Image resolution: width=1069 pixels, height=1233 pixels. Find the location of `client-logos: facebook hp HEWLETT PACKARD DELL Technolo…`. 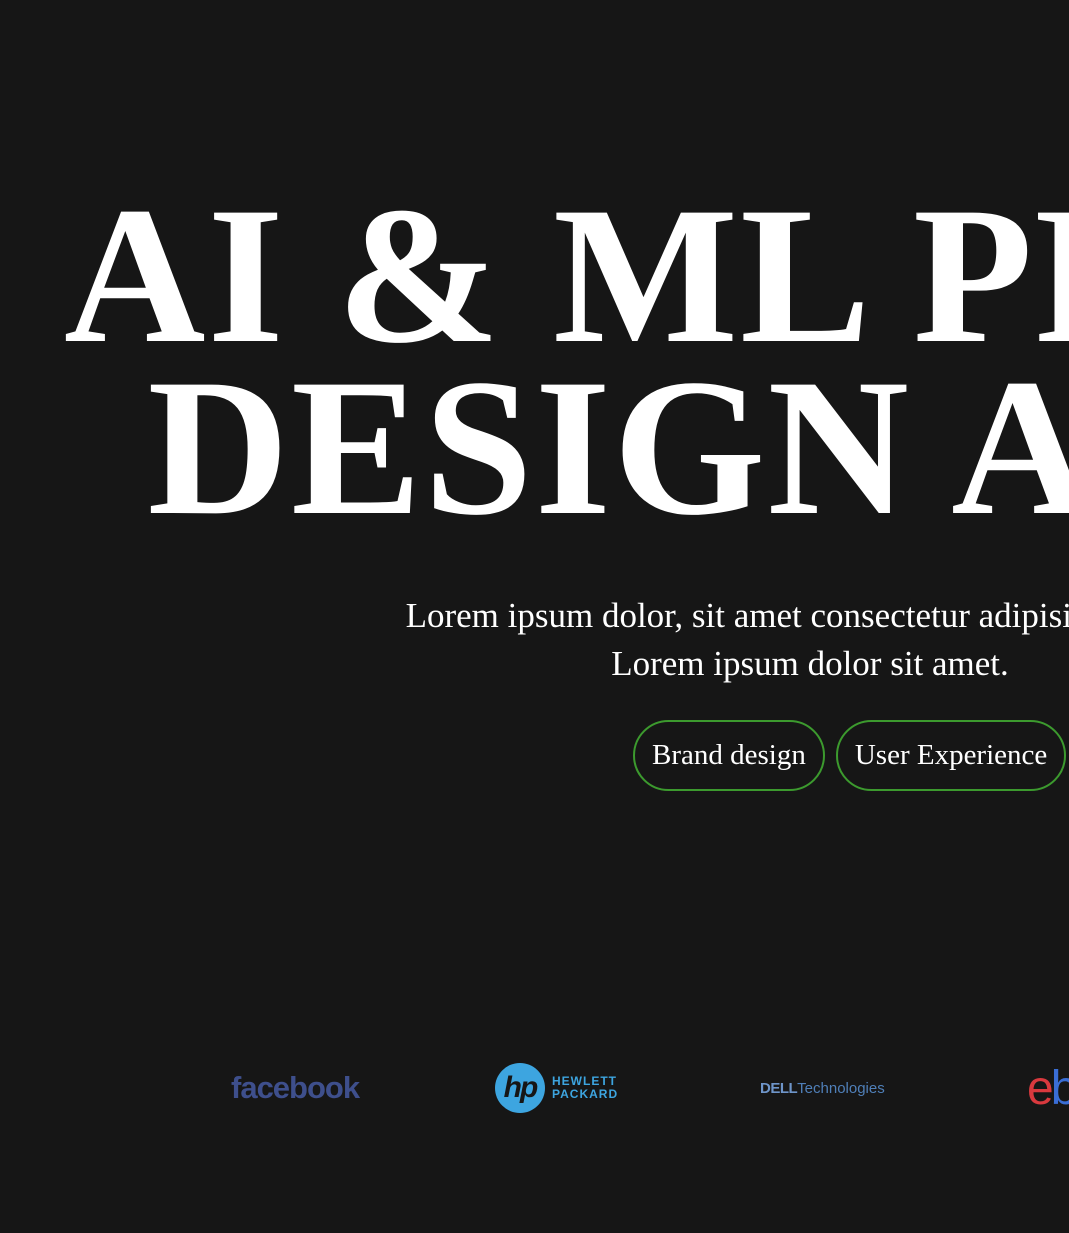

client-logos: facebook hp HEWLETT PACKARD DELL Technolo… is located at coordinates (534, 1088).